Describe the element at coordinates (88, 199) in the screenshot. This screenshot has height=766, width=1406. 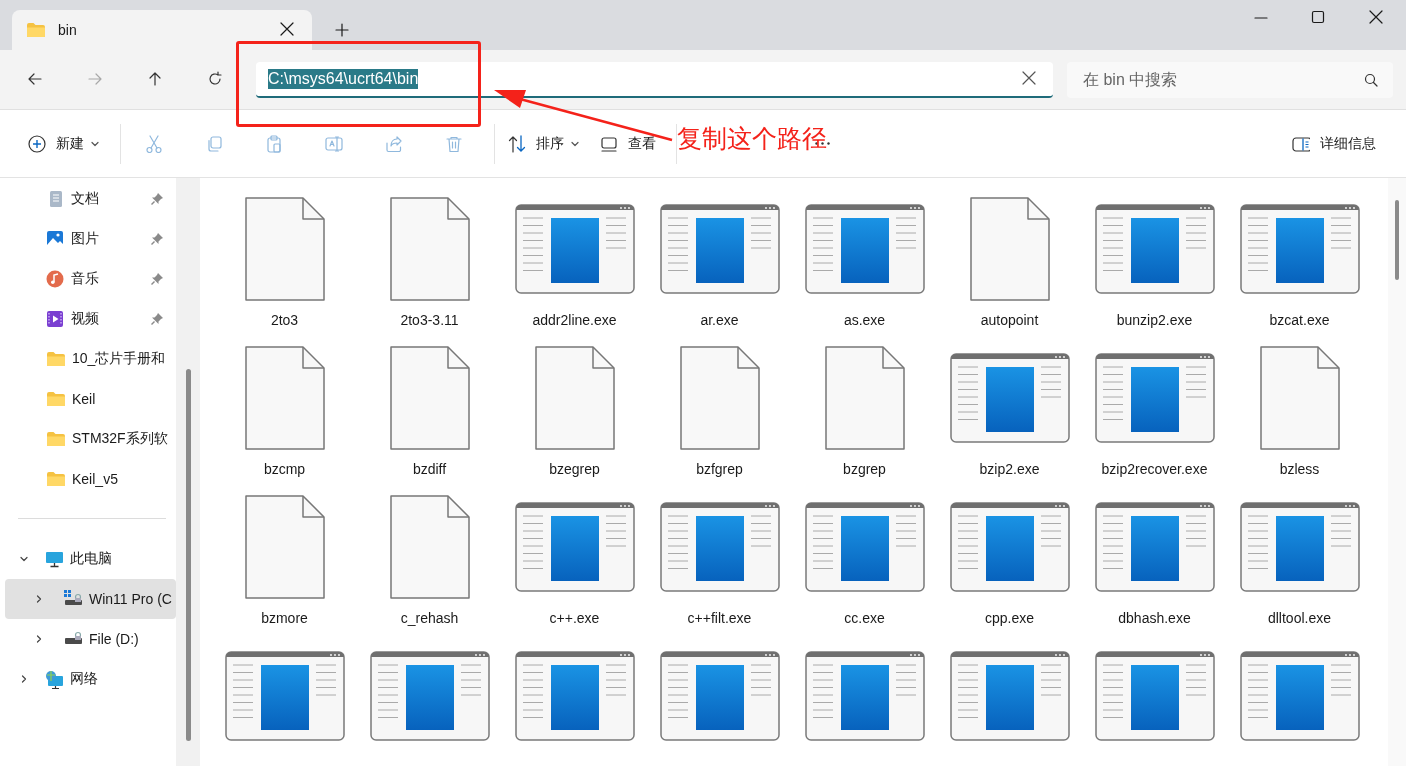
I see `sidebar-item: 文档` at that location.